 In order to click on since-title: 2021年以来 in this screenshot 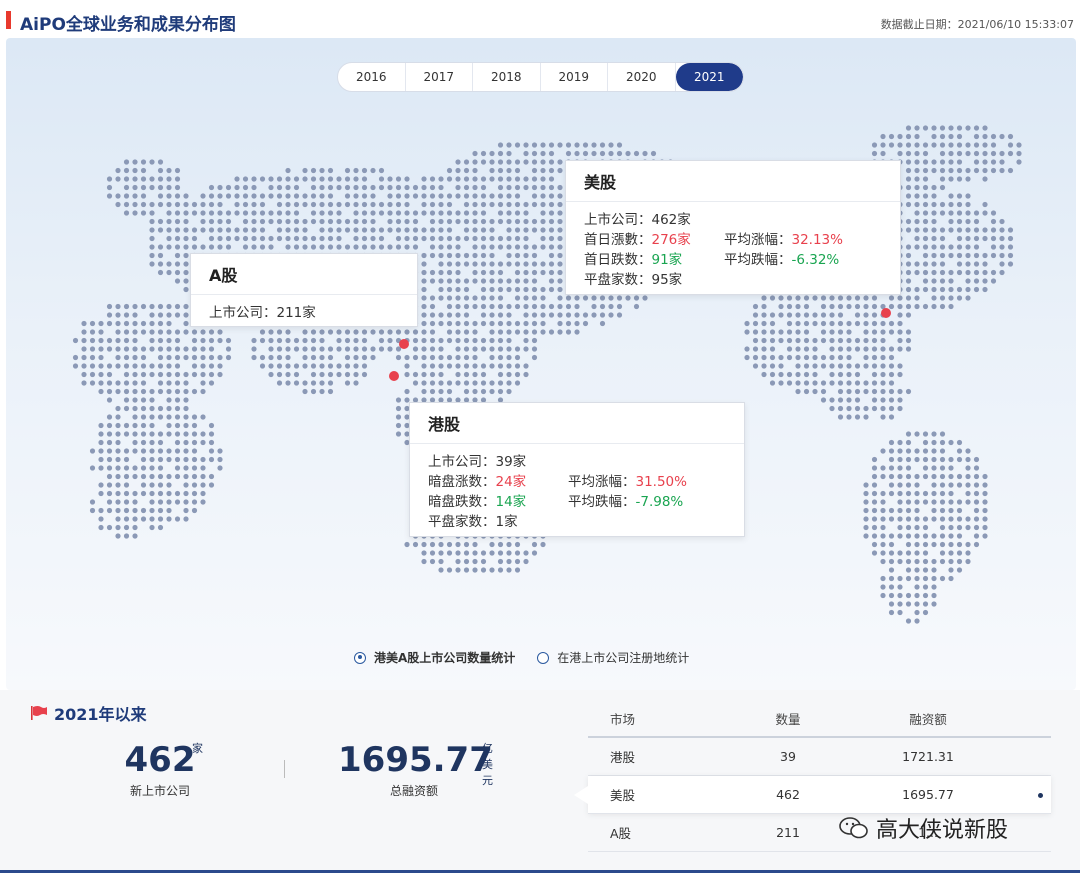, I will do `click(88, 713)`.